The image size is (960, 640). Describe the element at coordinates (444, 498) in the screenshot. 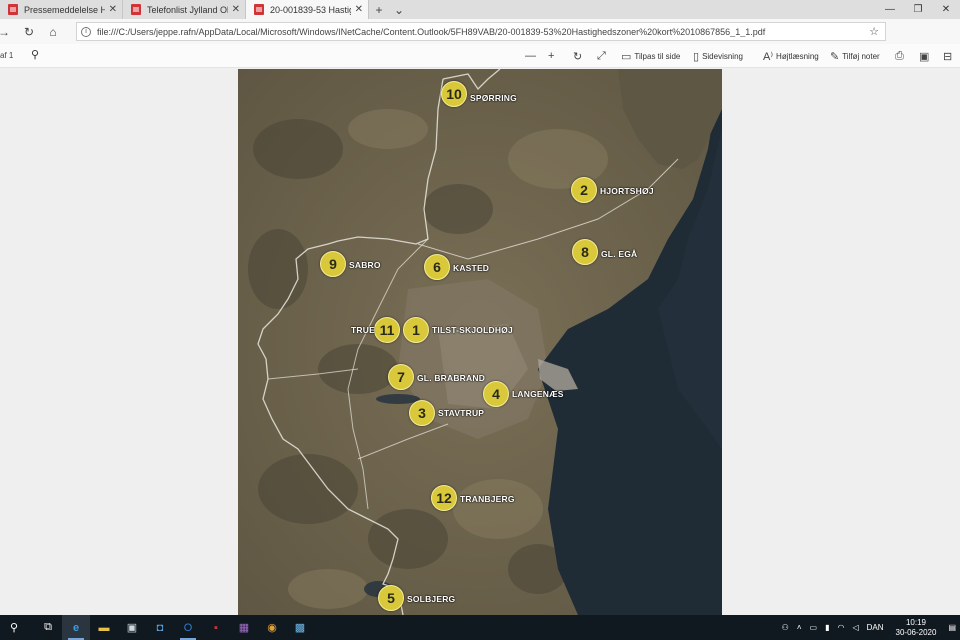

I see `zone-marker-12: 12` at that location.